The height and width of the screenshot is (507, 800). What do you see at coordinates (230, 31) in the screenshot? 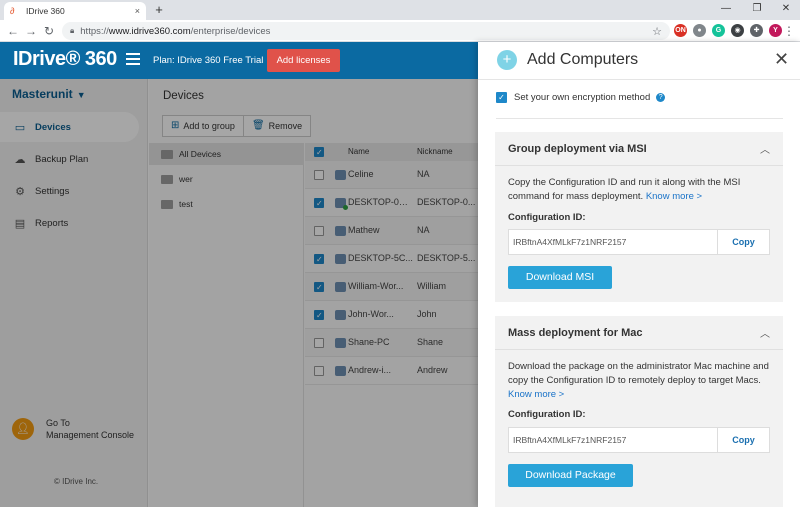
I see `url-path: /enterprise/devices` at bounding box center [230, 31].